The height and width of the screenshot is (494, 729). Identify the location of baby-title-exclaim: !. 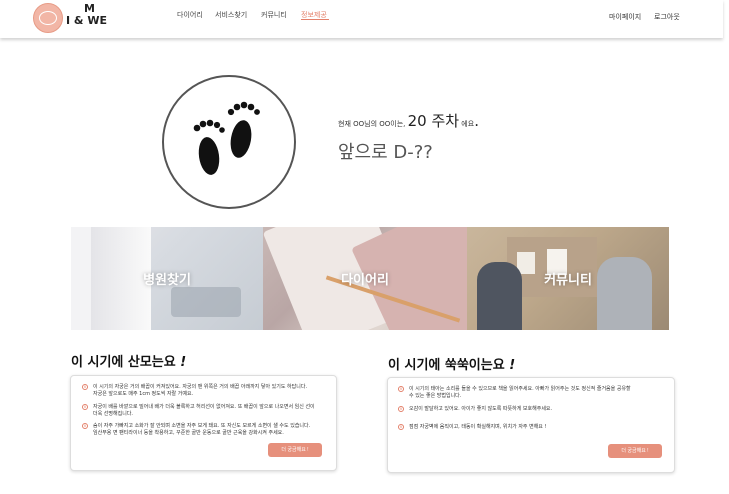
(512, 365).